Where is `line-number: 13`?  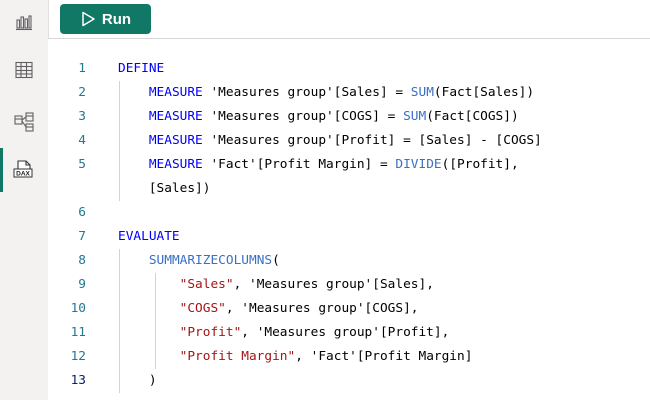 line-number: 13 is located at coordinates (78, 380).